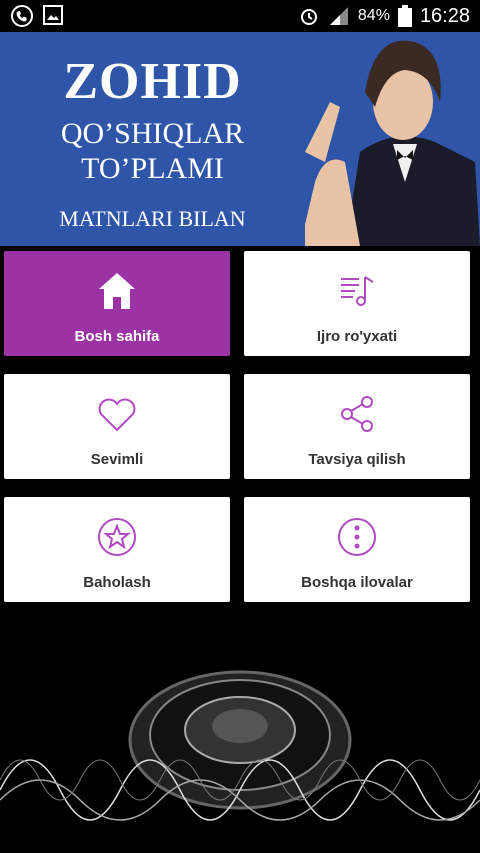  Describe the element at coordinates (53, 15) in the screenshot. I see `image-notification-icon` at that location.